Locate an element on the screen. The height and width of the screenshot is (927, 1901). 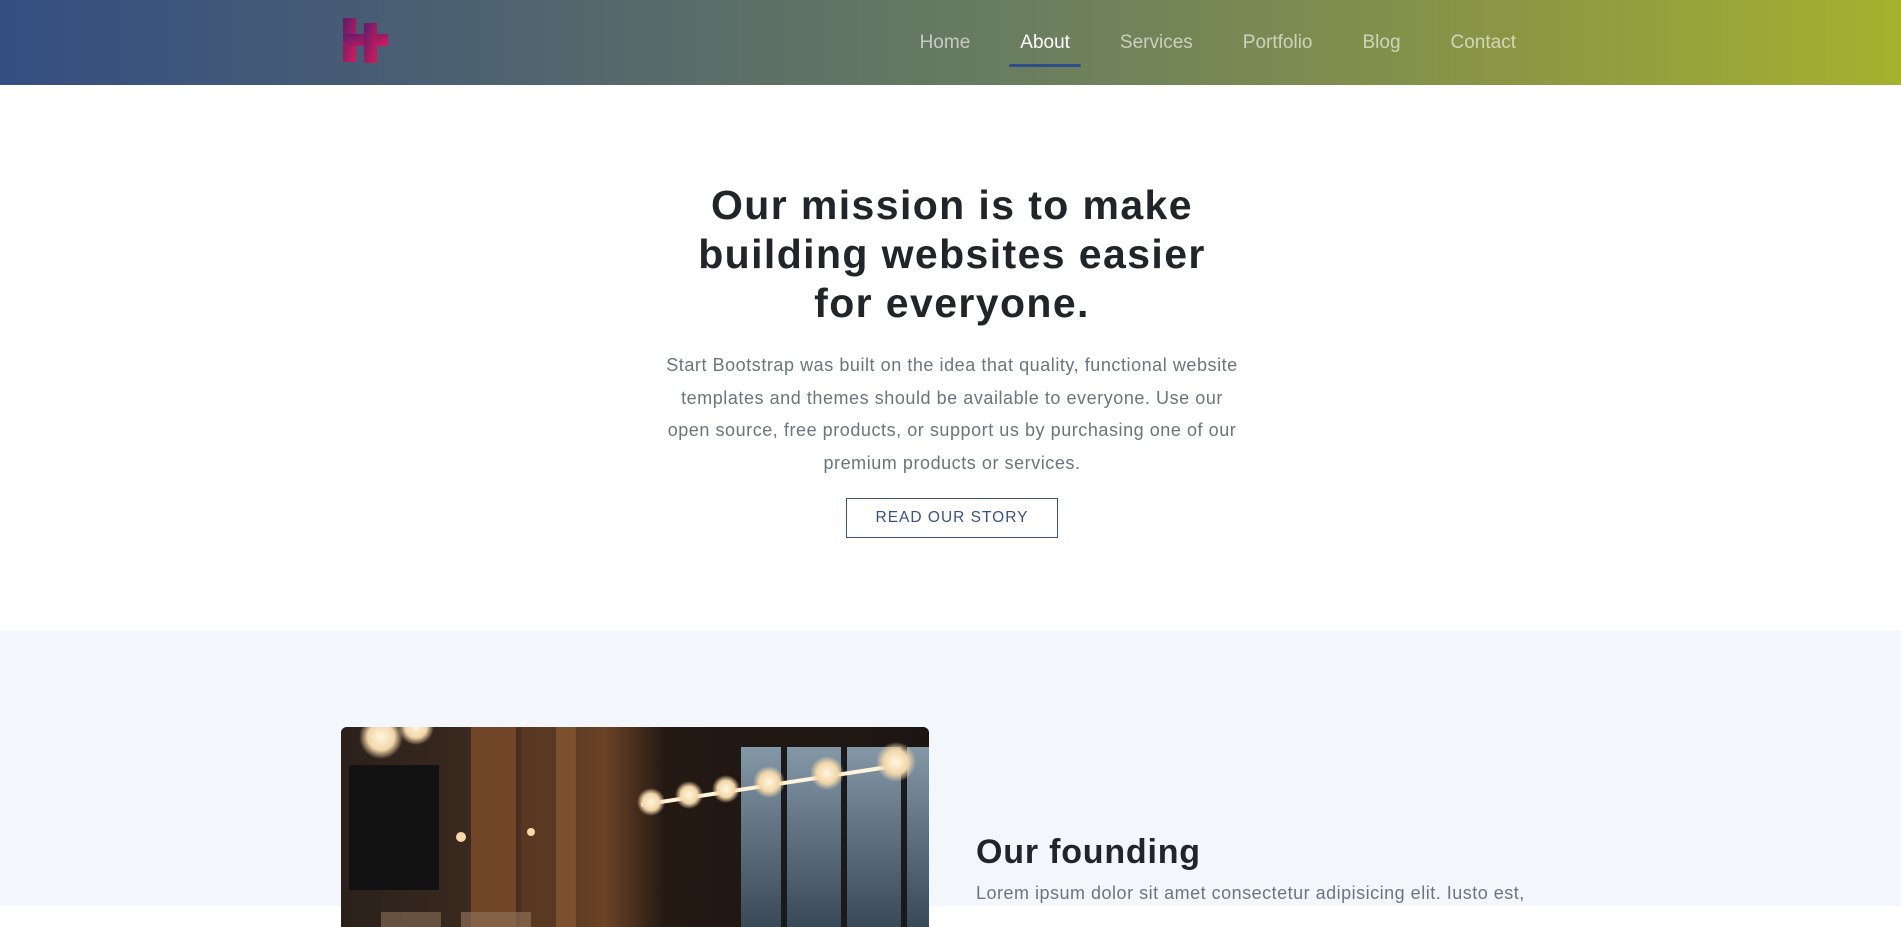
nav-link-label: About is located at coordinates (1045, 42).